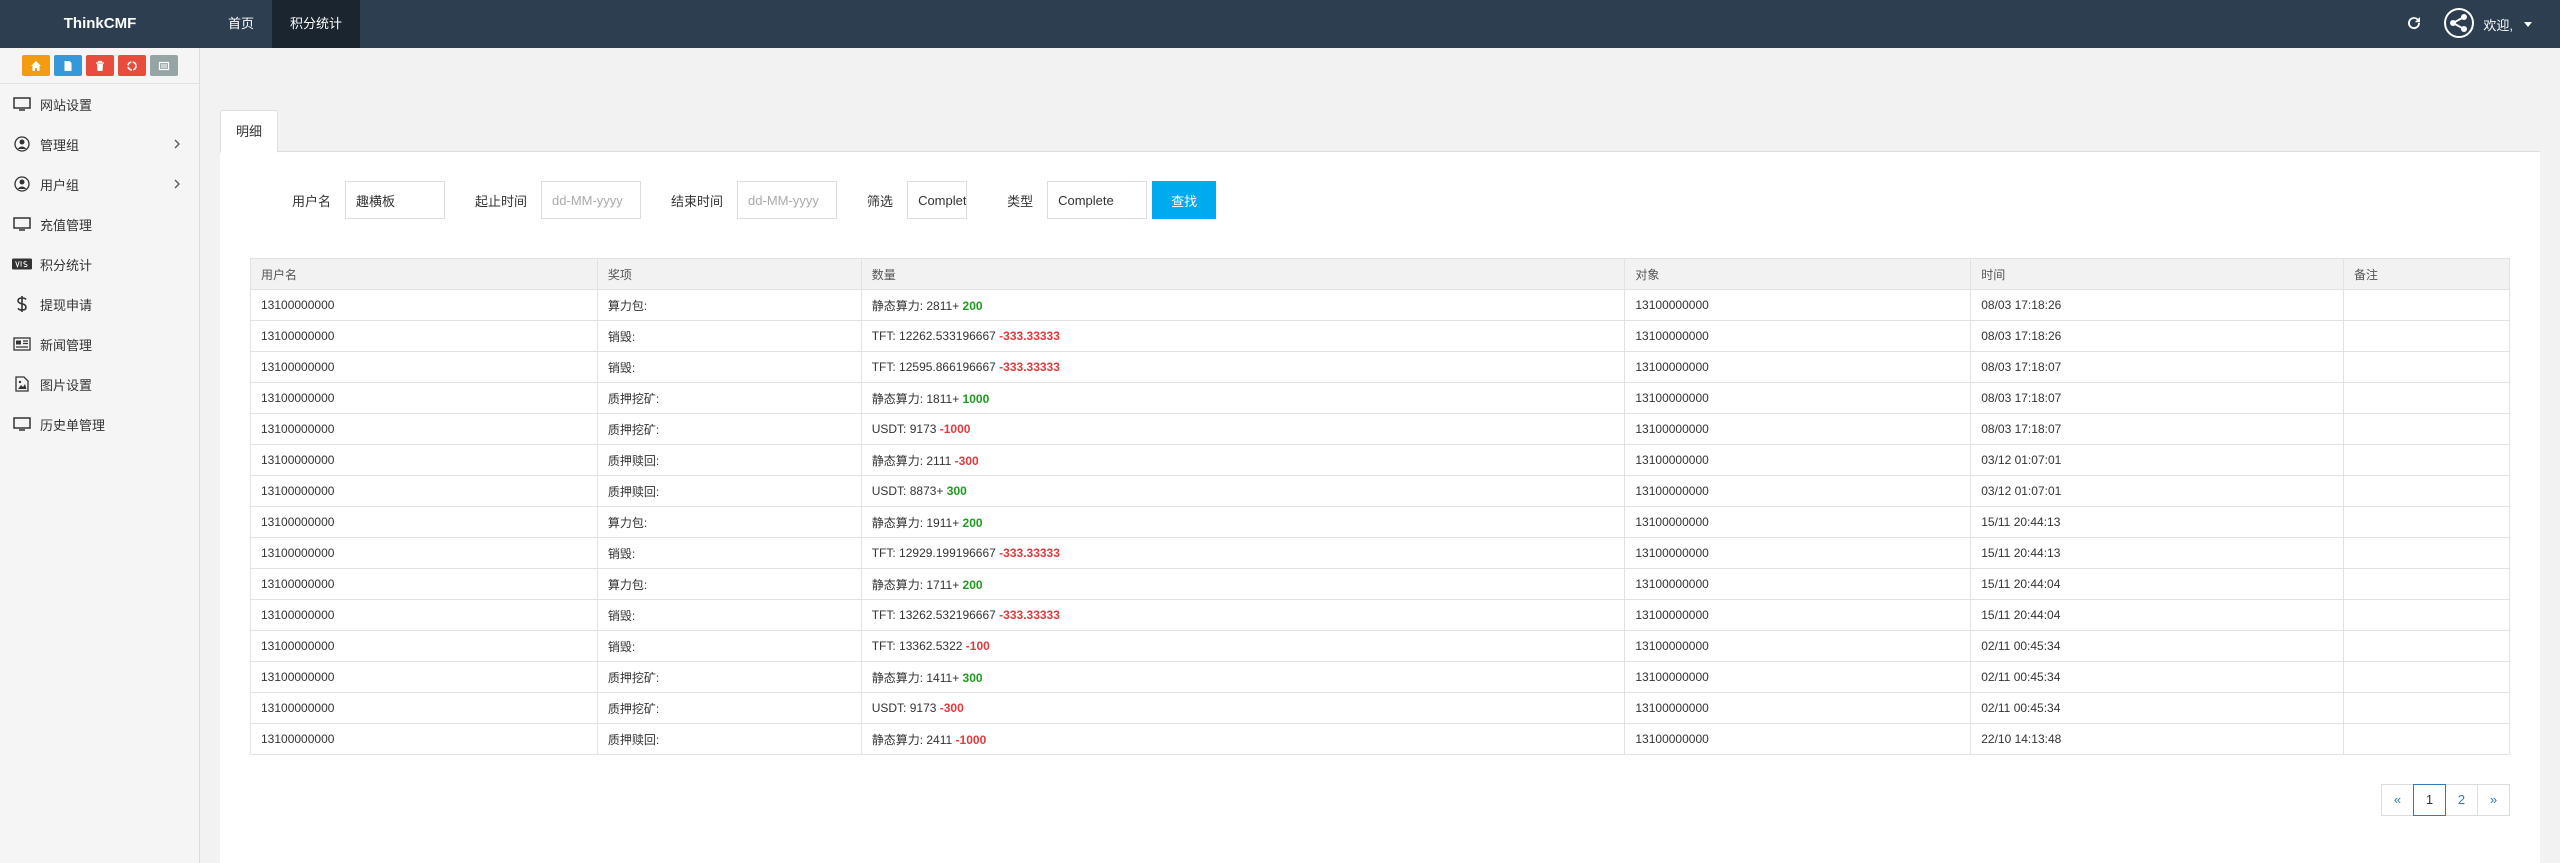  What do you see at coordinates (1243, 708) in the screenshot?
I see `cell-quantity: USDT: 9173 -300` at bounding box center [1243, 708].